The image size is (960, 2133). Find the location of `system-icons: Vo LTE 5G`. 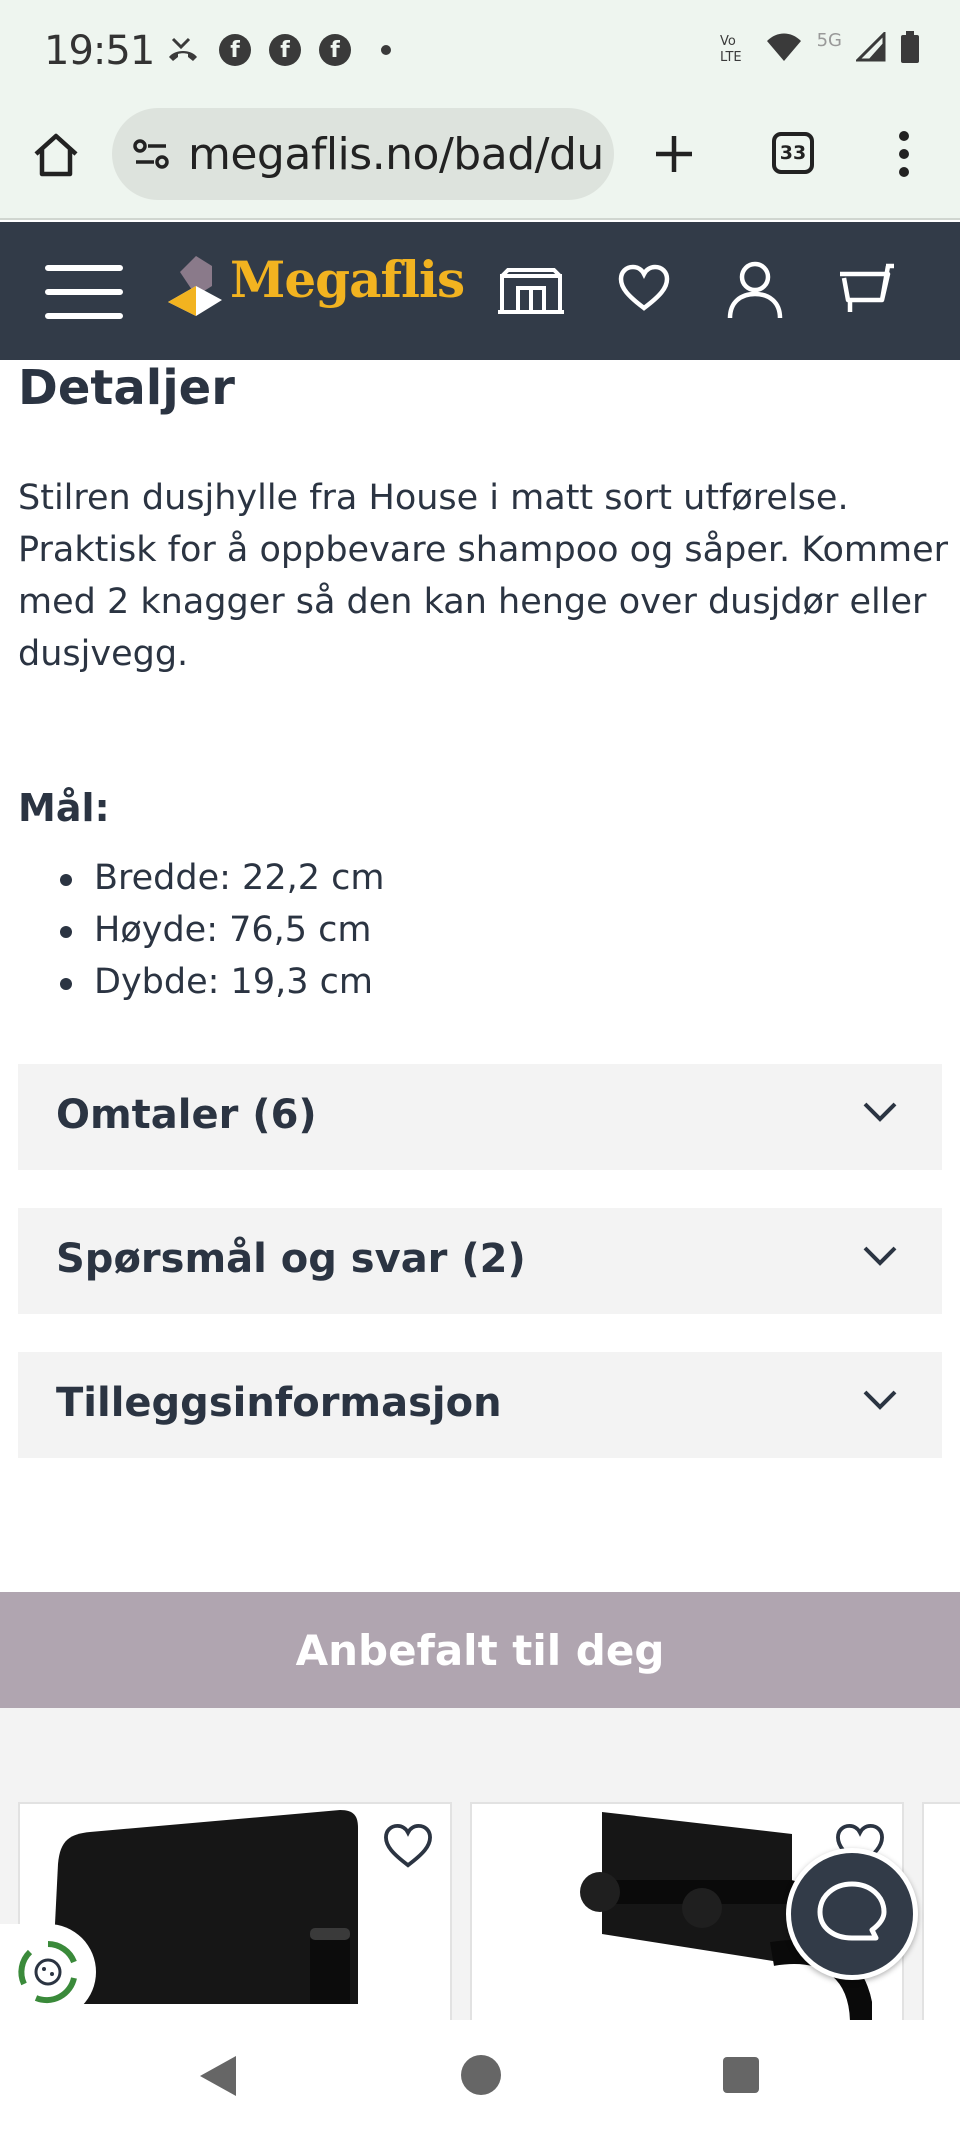

system-icons: Vo LTE 5G is located at coordinates (818, 47).